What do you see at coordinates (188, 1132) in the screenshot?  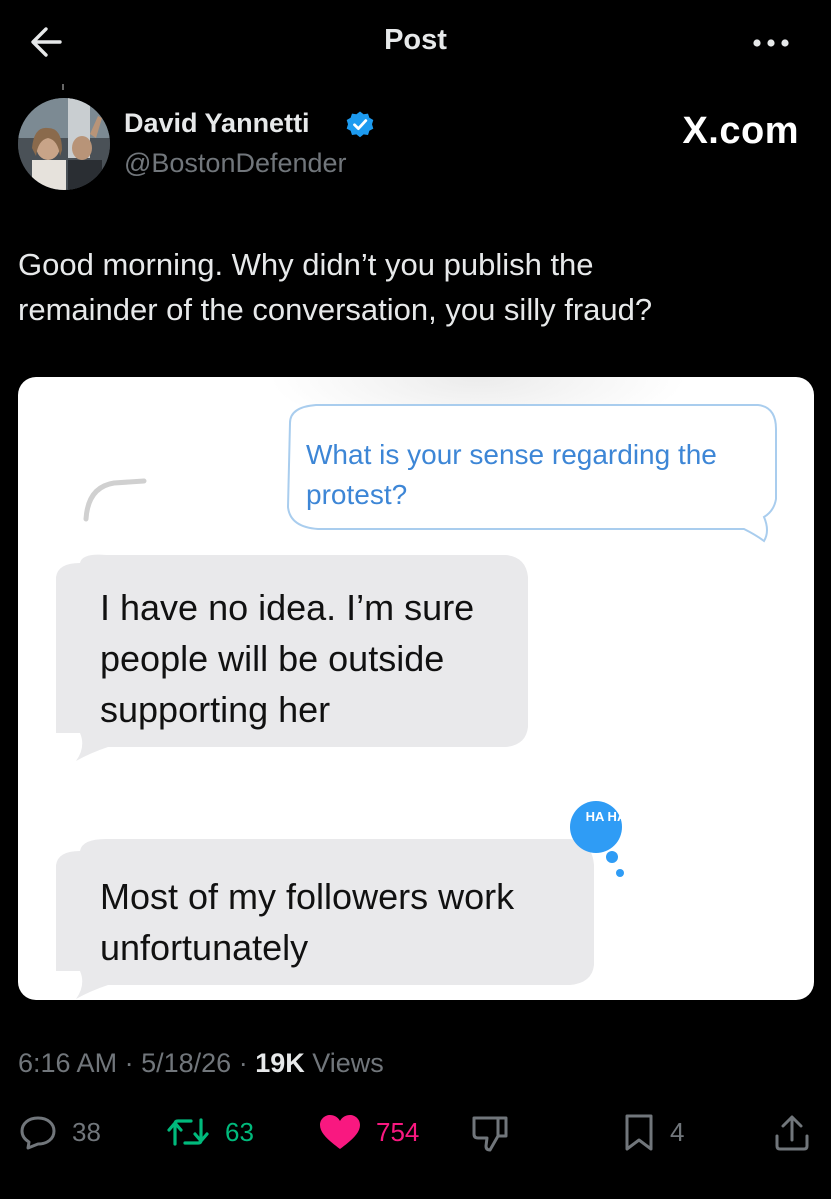 I see `retweet-icon` at bounding box center [188, 1132].